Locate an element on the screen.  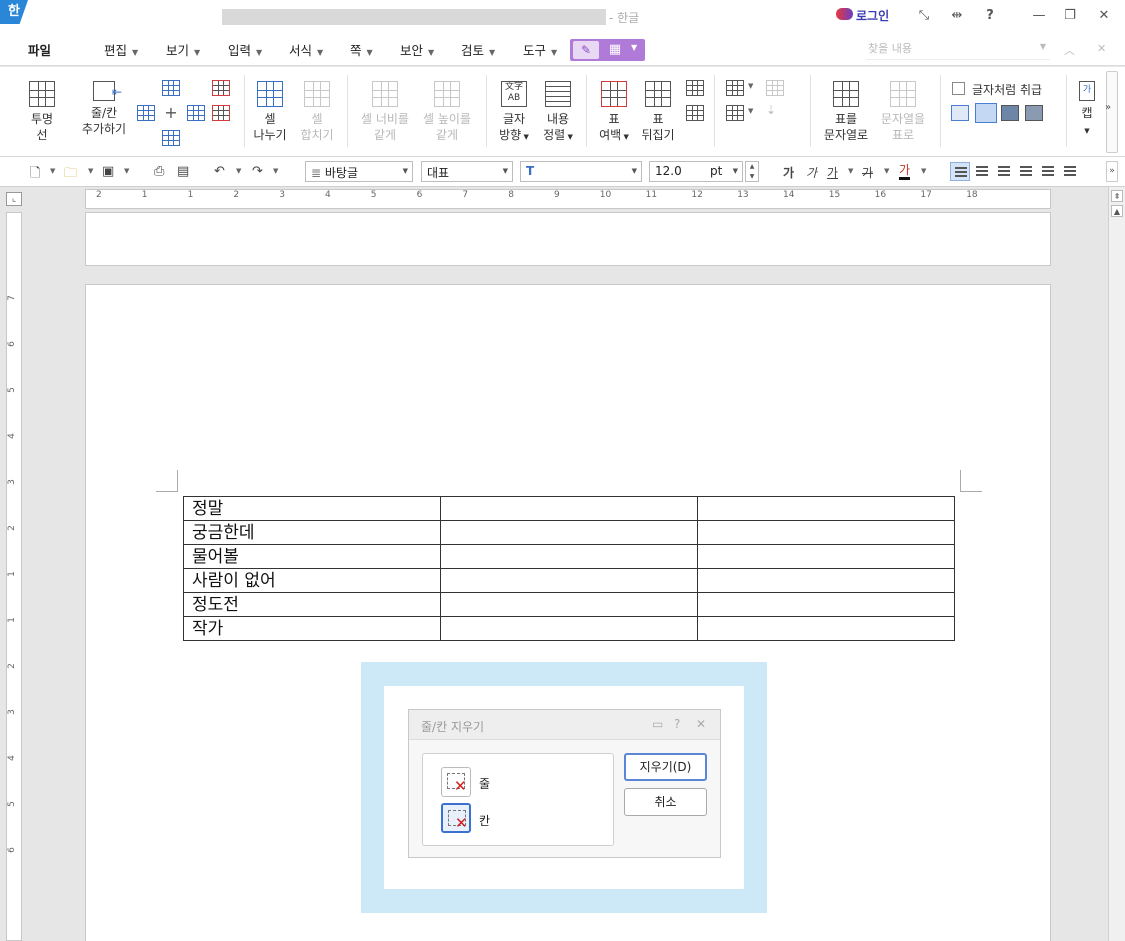
dialog-close-icon: ✕ is located at coordinates (701, 724).